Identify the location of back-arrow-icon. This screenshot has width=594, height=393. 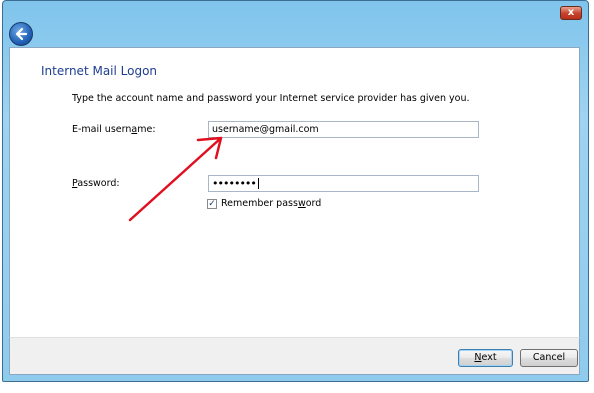
(21, 34).